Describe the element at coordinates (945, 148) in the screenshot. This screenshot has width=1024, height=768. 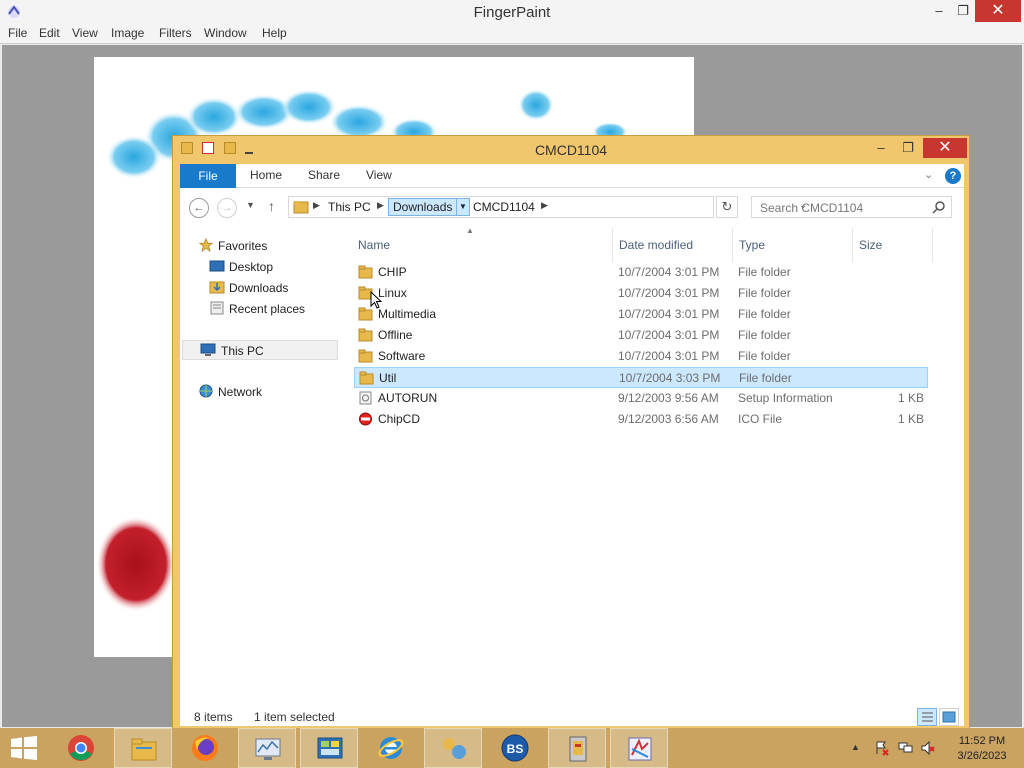
I see `explorer-close-button: ✕` at that location.